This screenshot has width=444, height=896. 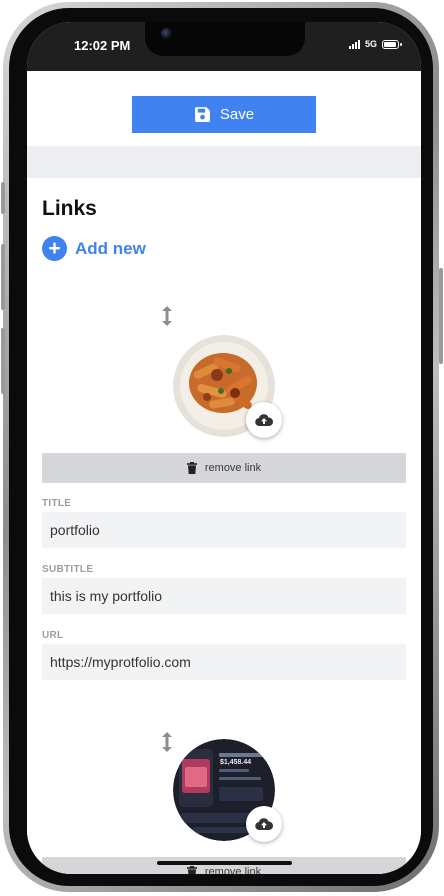 What do you see at coordinates (3, 361) in the screenshot?
I see `side-button-volume-down` at bounding box center [3, 361].